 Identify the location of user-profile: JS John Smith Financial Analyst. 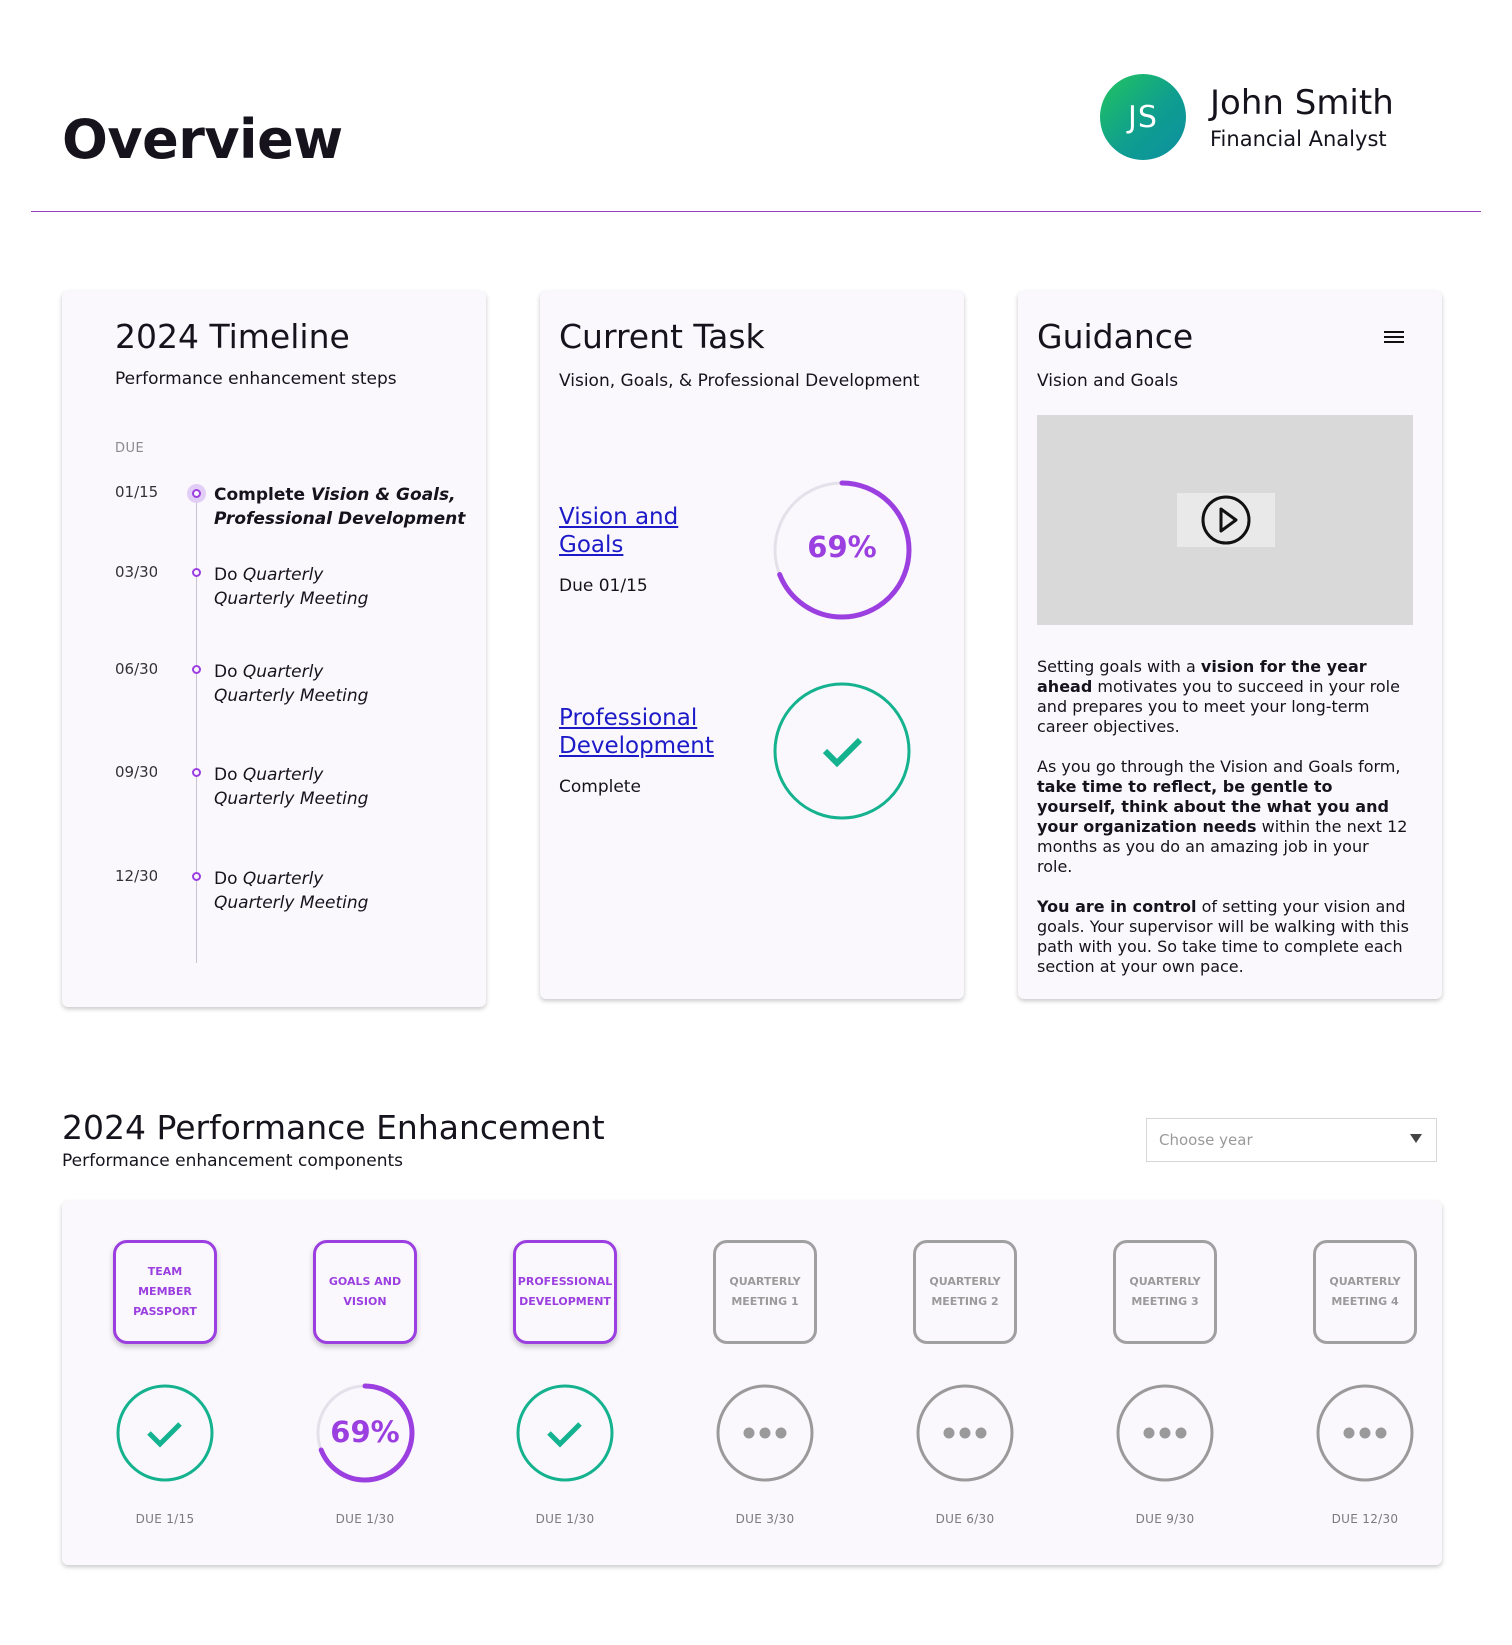
(1247, 117).